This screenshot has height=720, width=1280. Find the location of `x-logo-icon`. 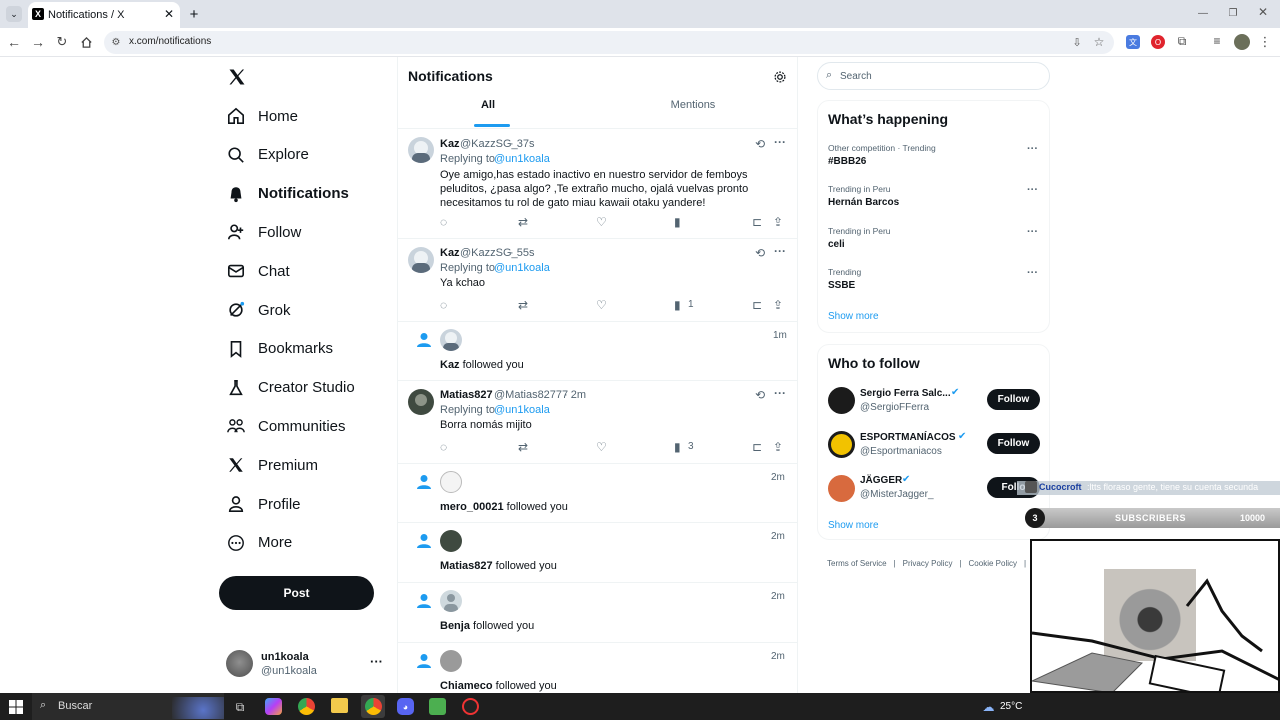

x-logo-icon is located at coordinates (237, 77).